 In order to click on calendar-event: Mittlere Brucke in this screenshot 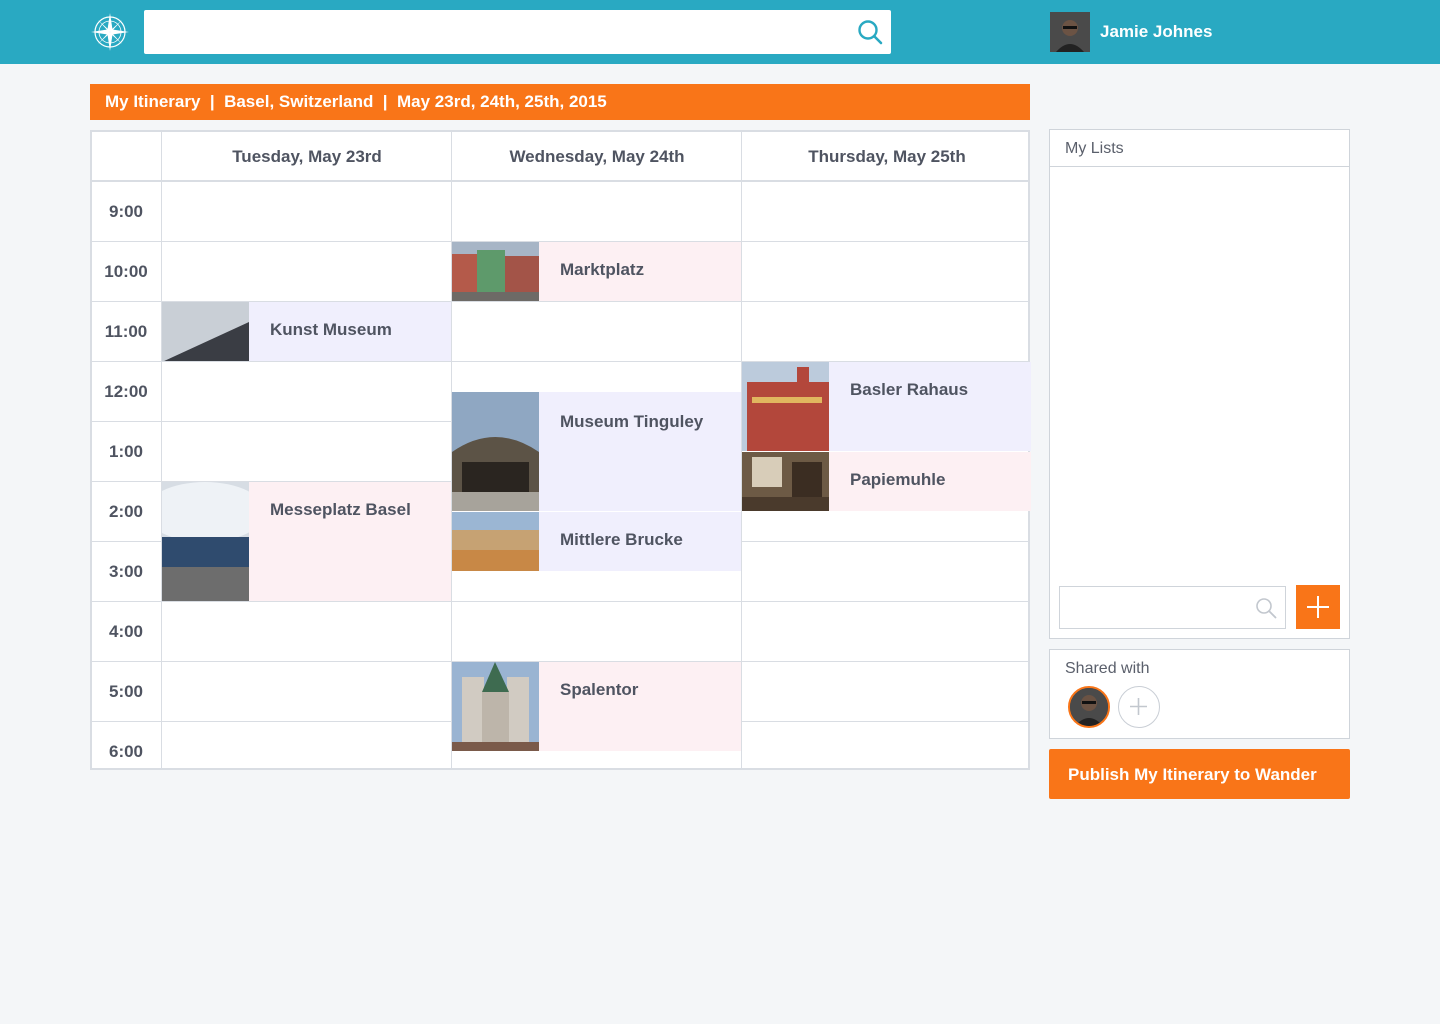, I will do `click(596, 541)`.